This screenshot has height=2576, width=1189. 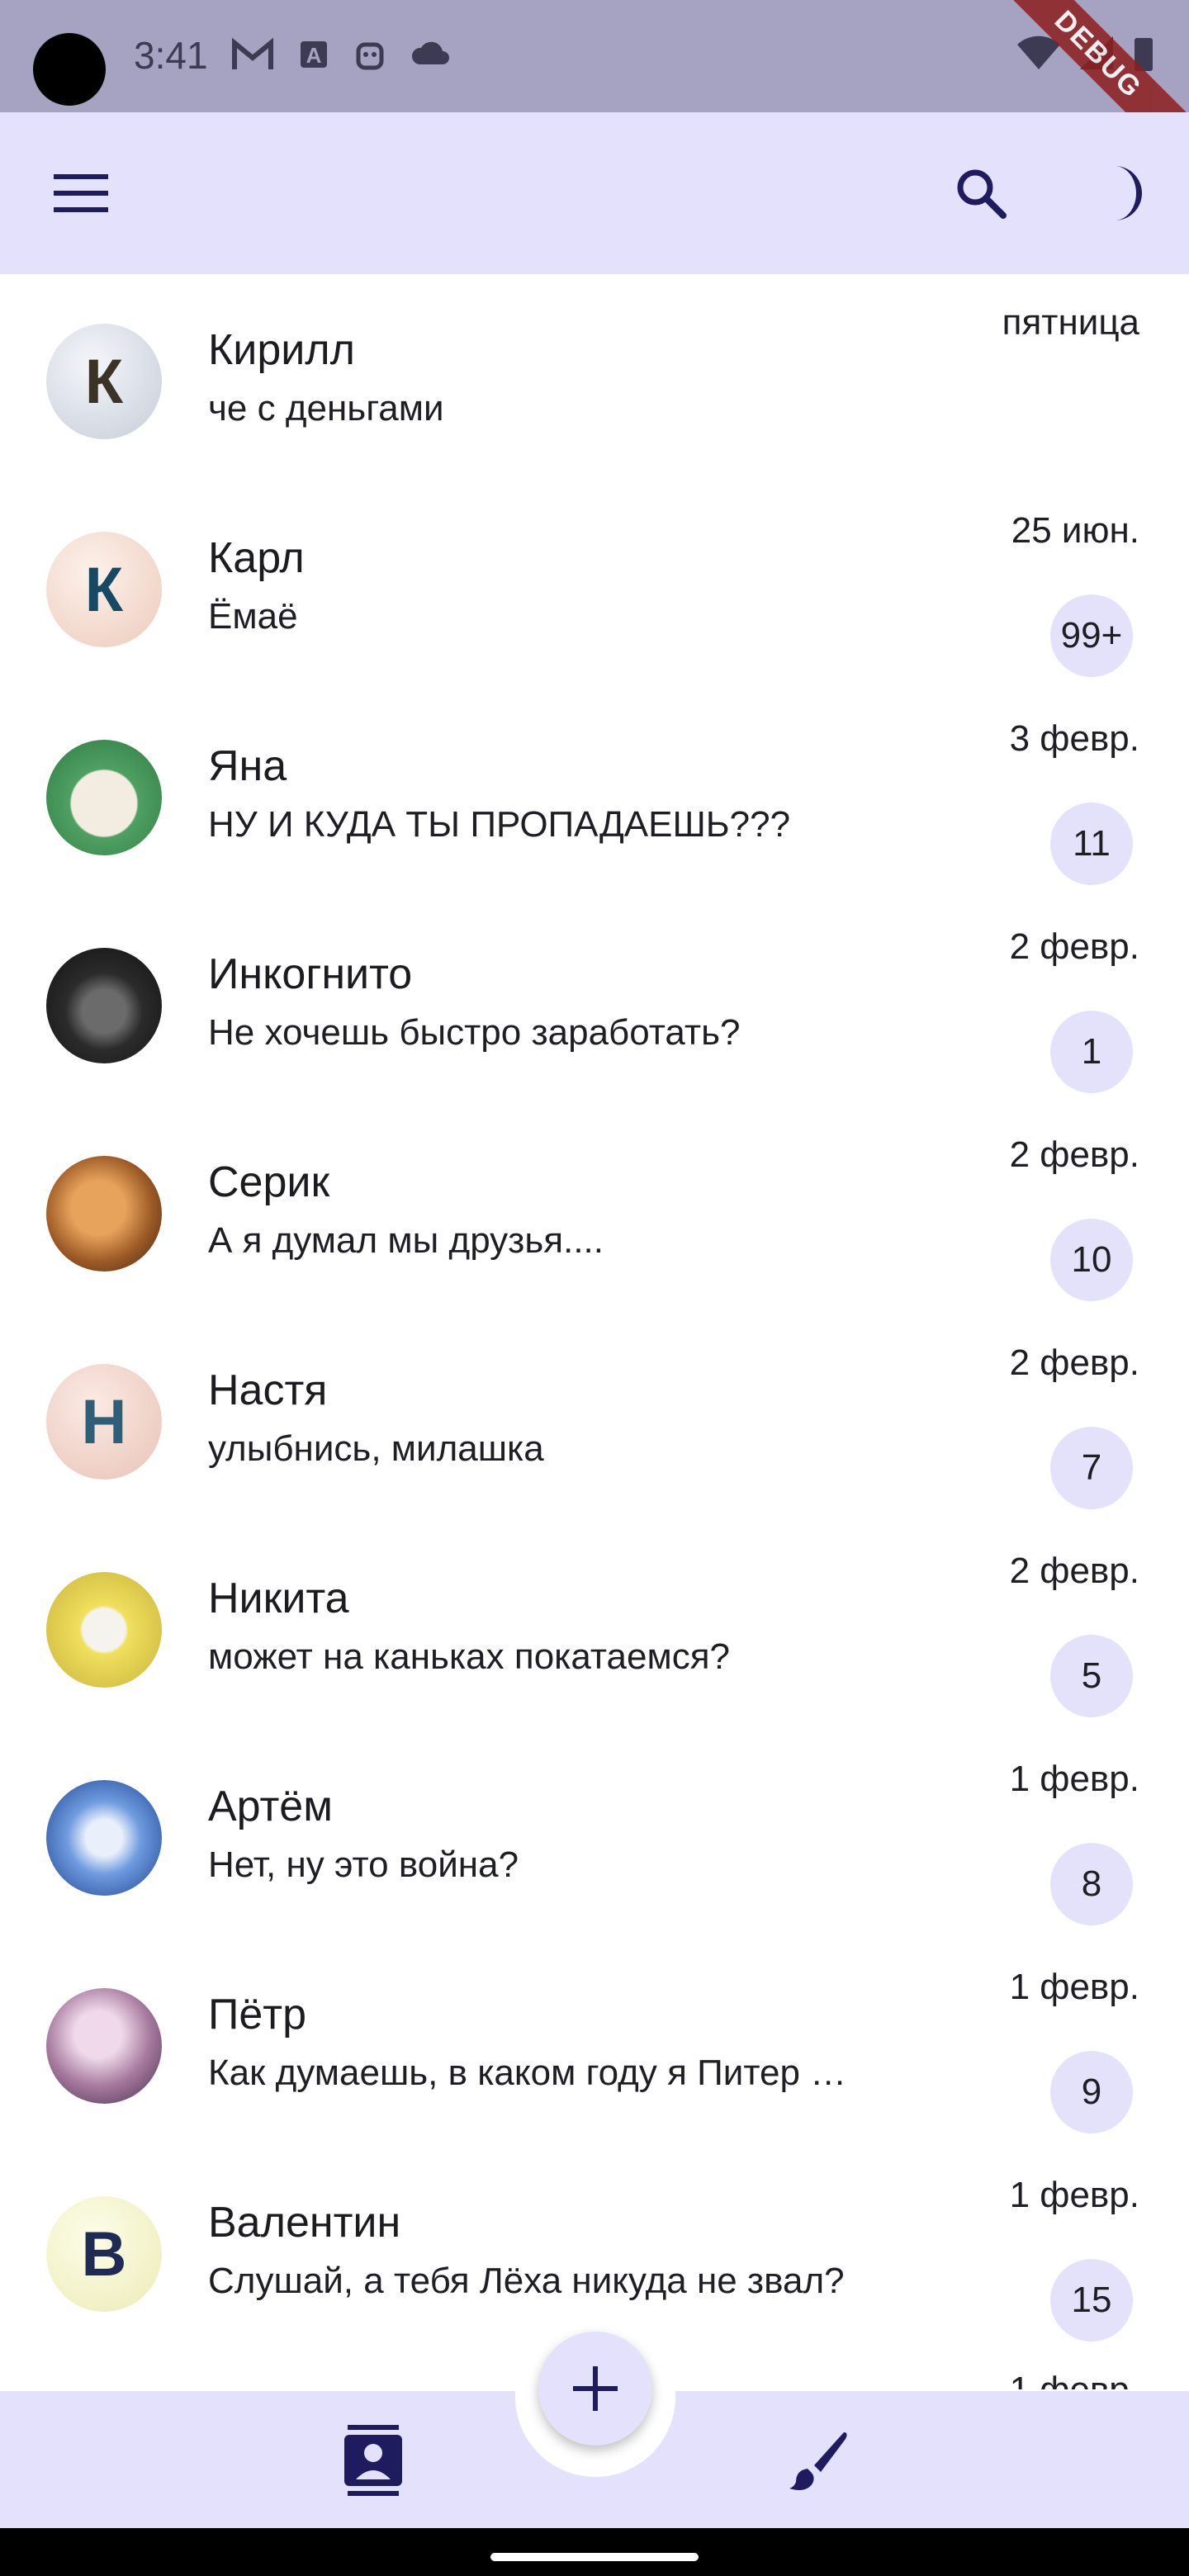 I want to click on plus-icon, so click(x=595, y=2388).